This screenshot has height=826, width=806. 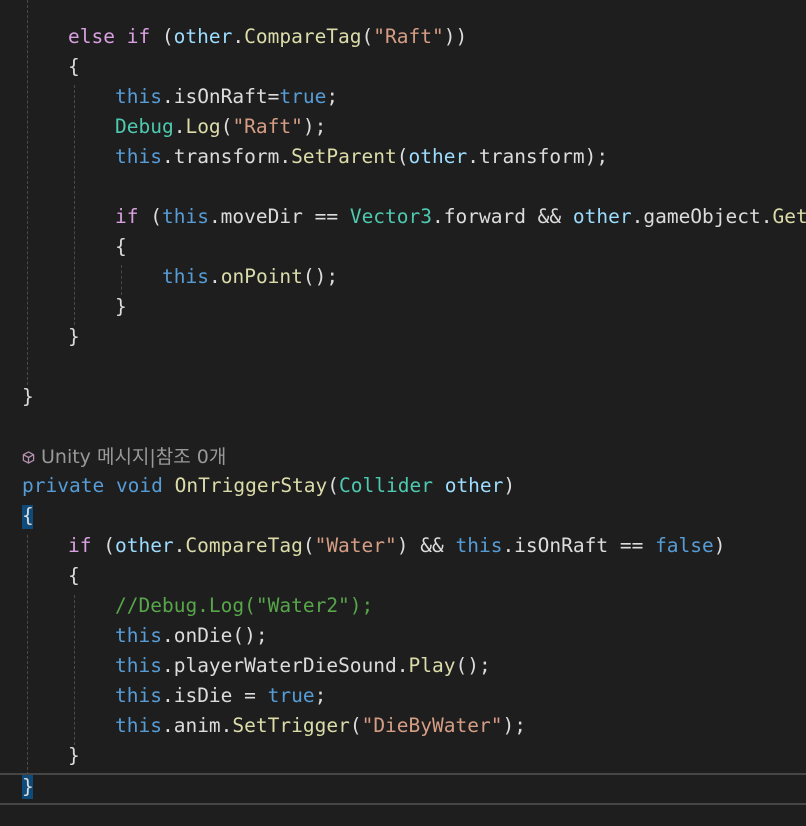 I want to click on code-line: this.onDie();, so click(x=403, y=636).